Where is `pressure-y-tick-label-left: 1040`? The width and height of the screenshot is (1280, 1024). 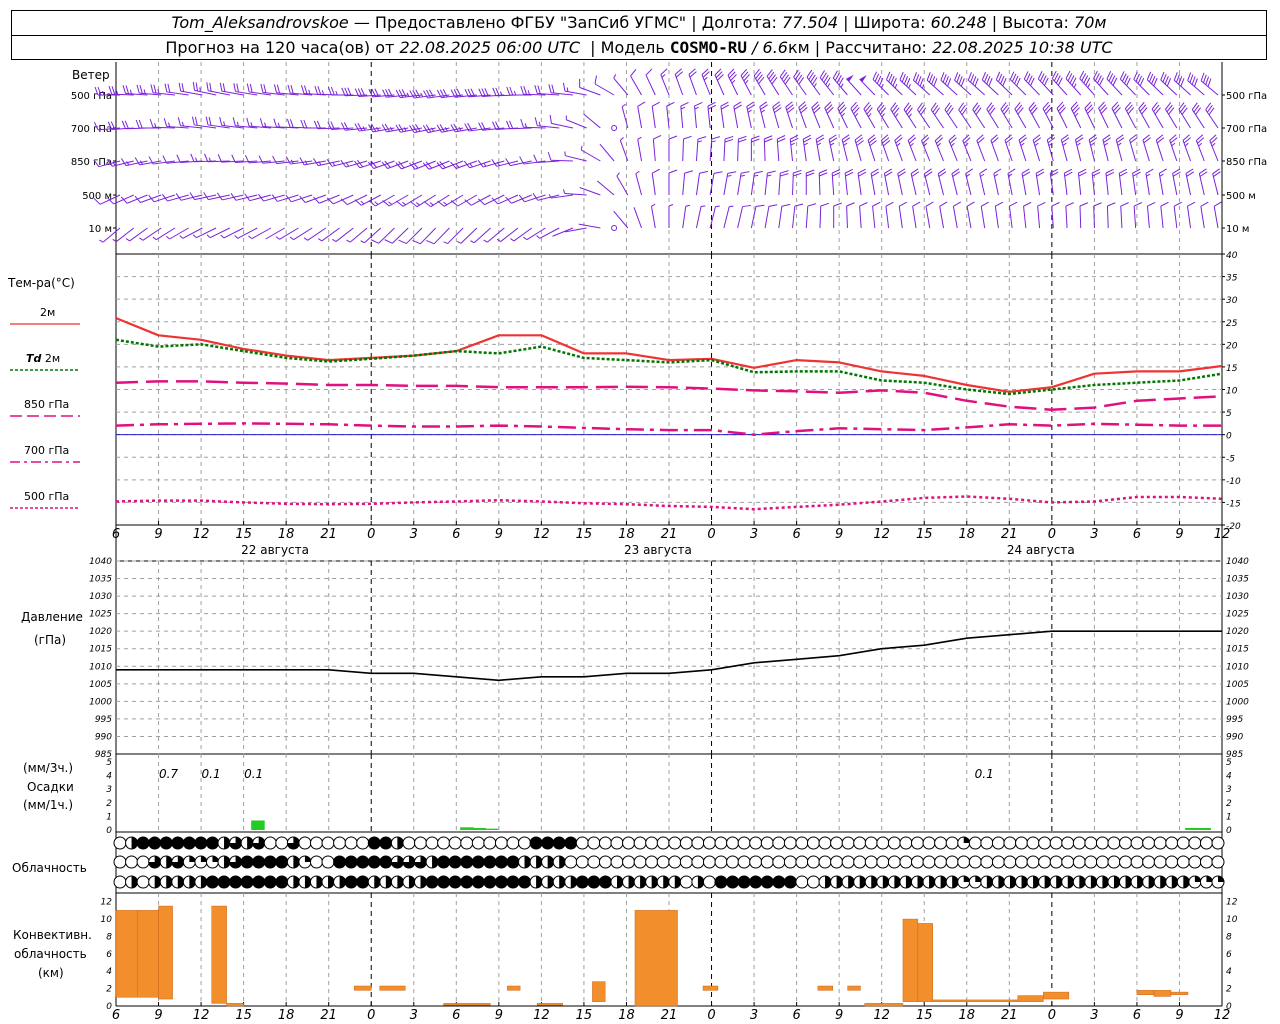
pressure-y-tick-label-left: 1040 is located at coordinates (100, 562).